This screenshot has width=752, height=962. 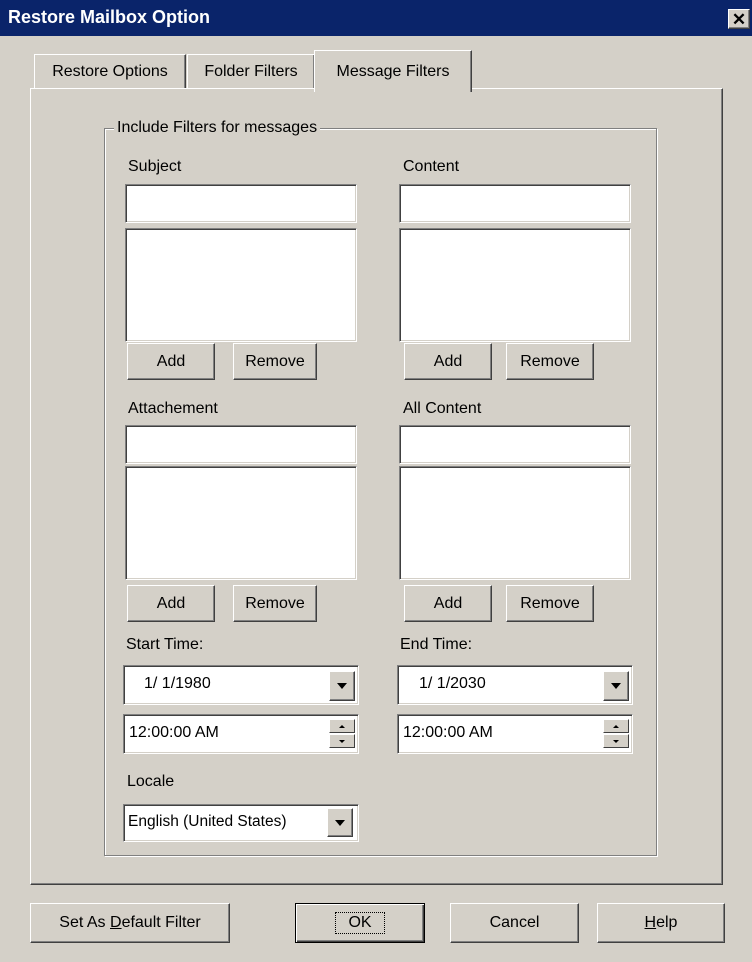 I want to click on end-date-dropdown-button, so click(x=616, y=686).